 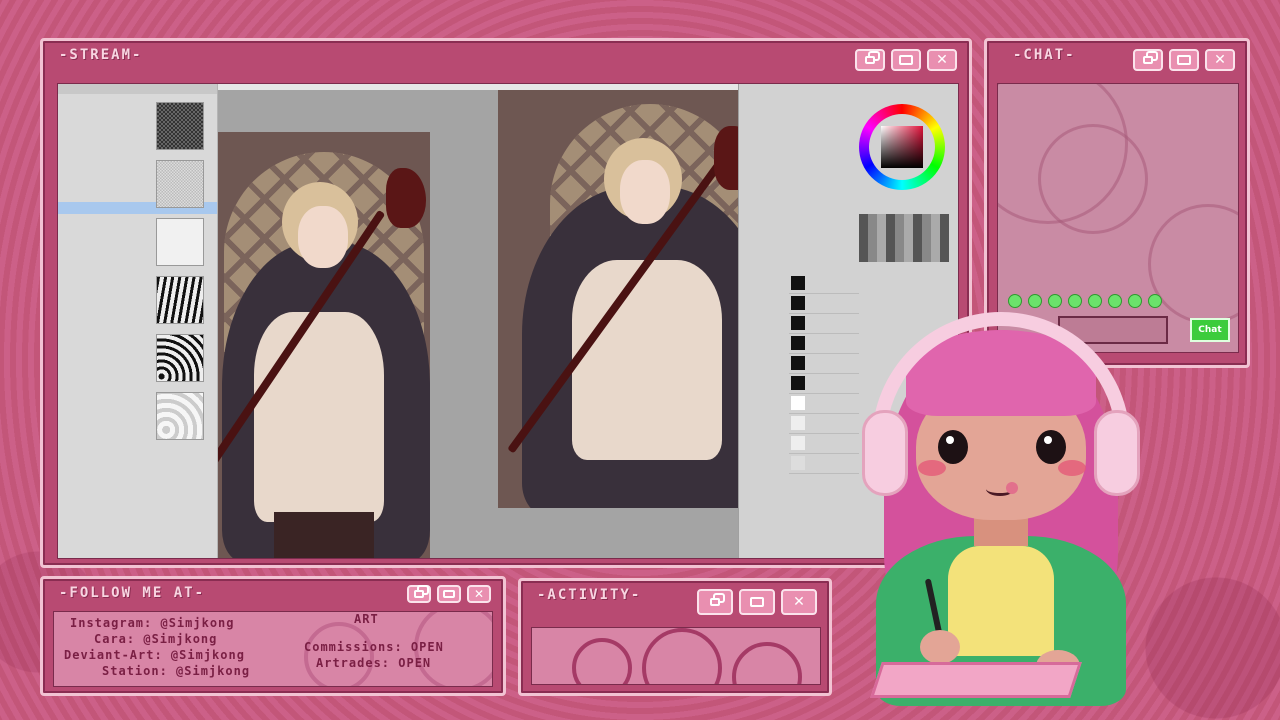 What do you see at coordinates (1210, 330) in the screenshot?
I see `chat-send-button: Chat` at bounding box center [1210, 330].